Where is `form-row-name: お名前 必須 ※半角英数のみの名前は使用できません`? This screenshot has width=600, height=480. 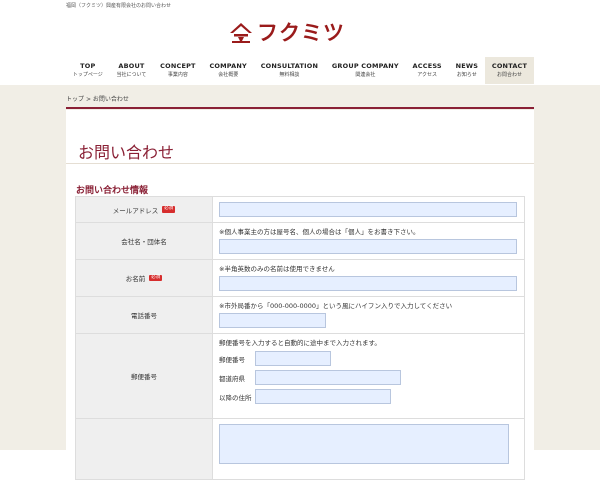
form-row-name: お名前 必須 ※半角英数のみの名前は使用できません is located at coordinates (300, 278).